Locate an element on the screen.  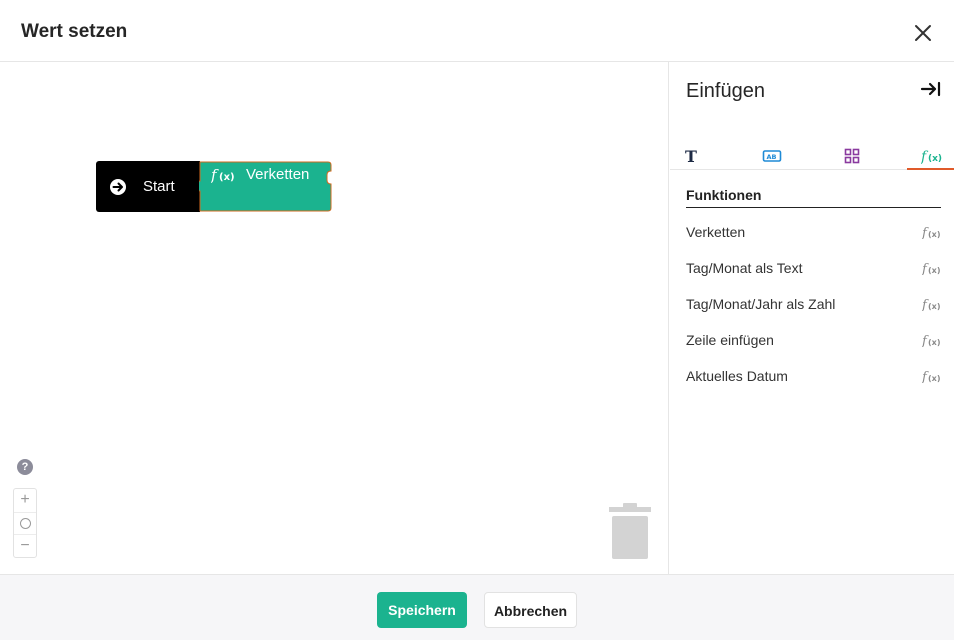
trash-icon is located at coordinates (630, 531).